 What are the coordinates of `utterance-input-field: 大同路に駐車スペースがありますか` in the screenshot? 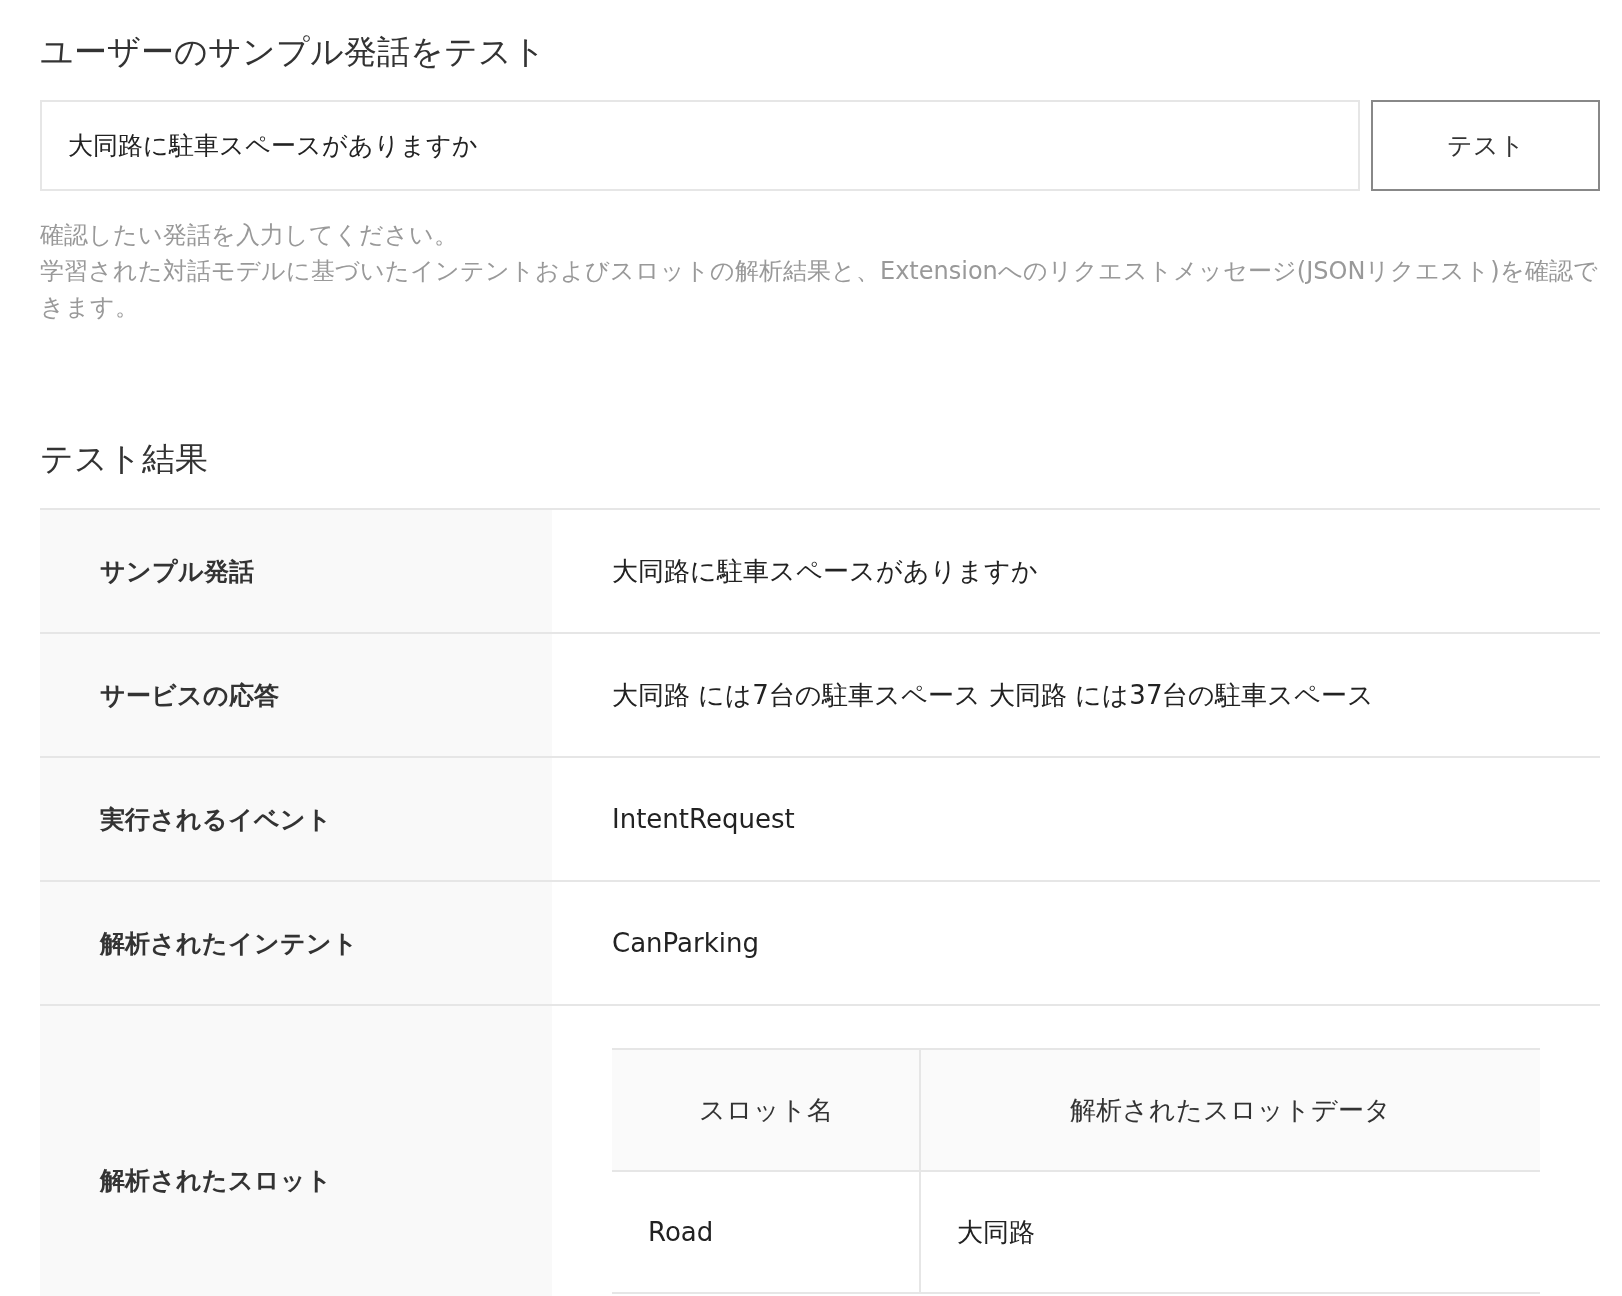 It's located at (700, 145).